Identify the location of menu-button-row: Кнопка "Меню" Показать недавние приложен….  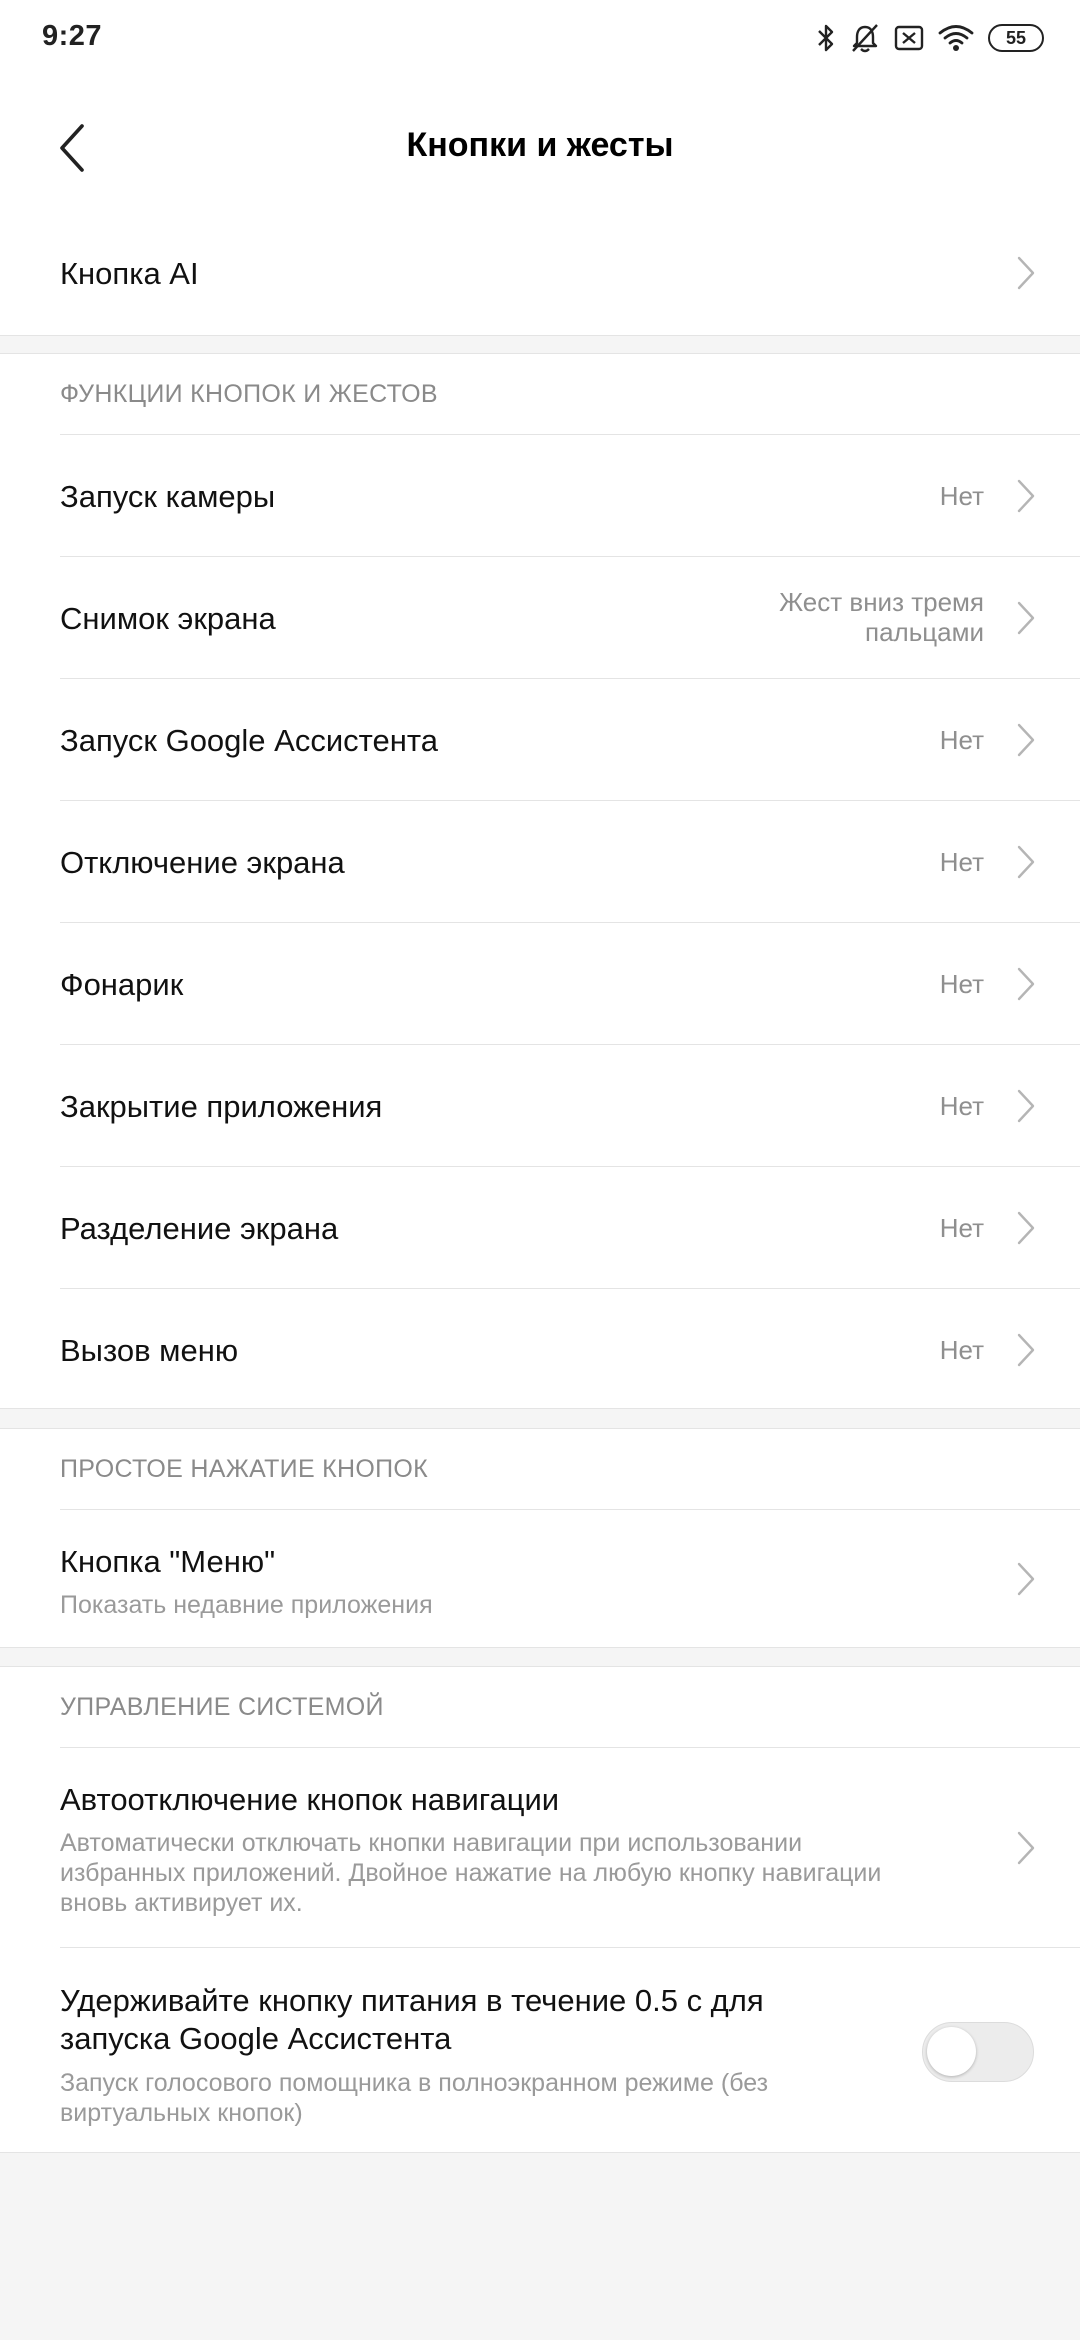
(570, 1578).